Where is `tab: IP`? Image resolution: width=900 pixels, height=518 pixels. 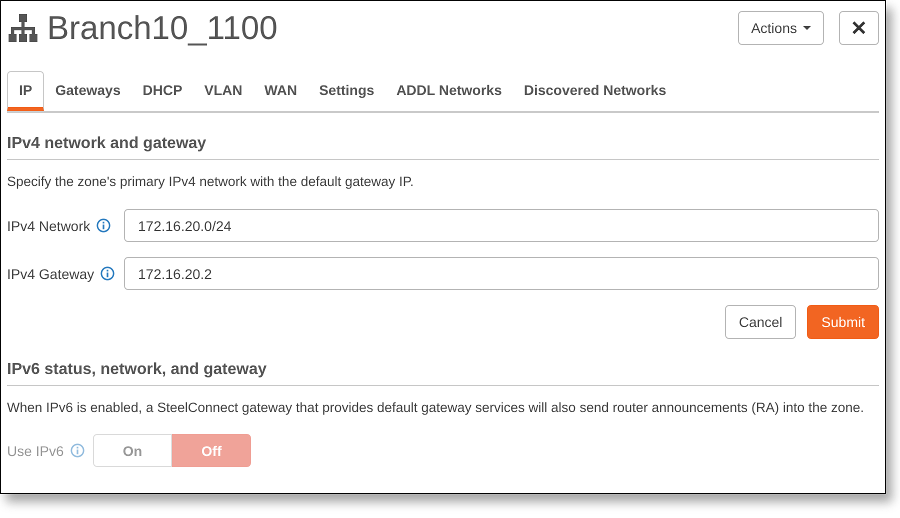 tab: IP is located at coordinates (25, 91).